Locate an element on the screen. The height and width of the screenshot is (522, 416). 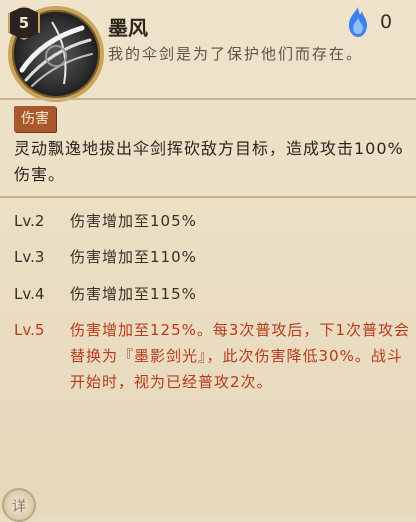
skill-quote: 我的伞剑是为了保护他们而存在。 is located at coordinates (236, 54).